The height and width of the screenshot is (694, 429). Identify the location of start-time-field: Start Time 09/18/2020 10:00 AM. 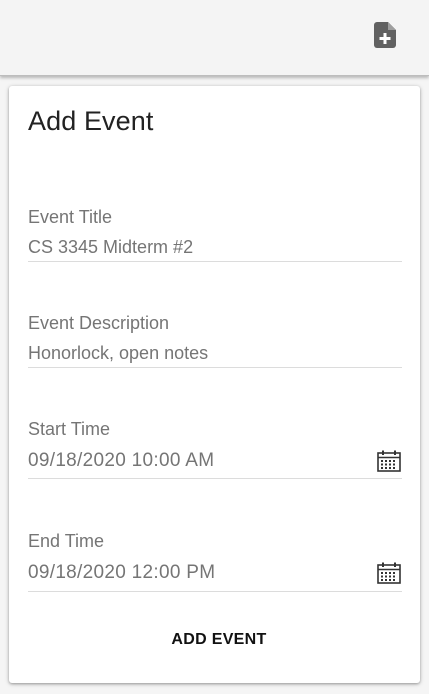
(215, 448).